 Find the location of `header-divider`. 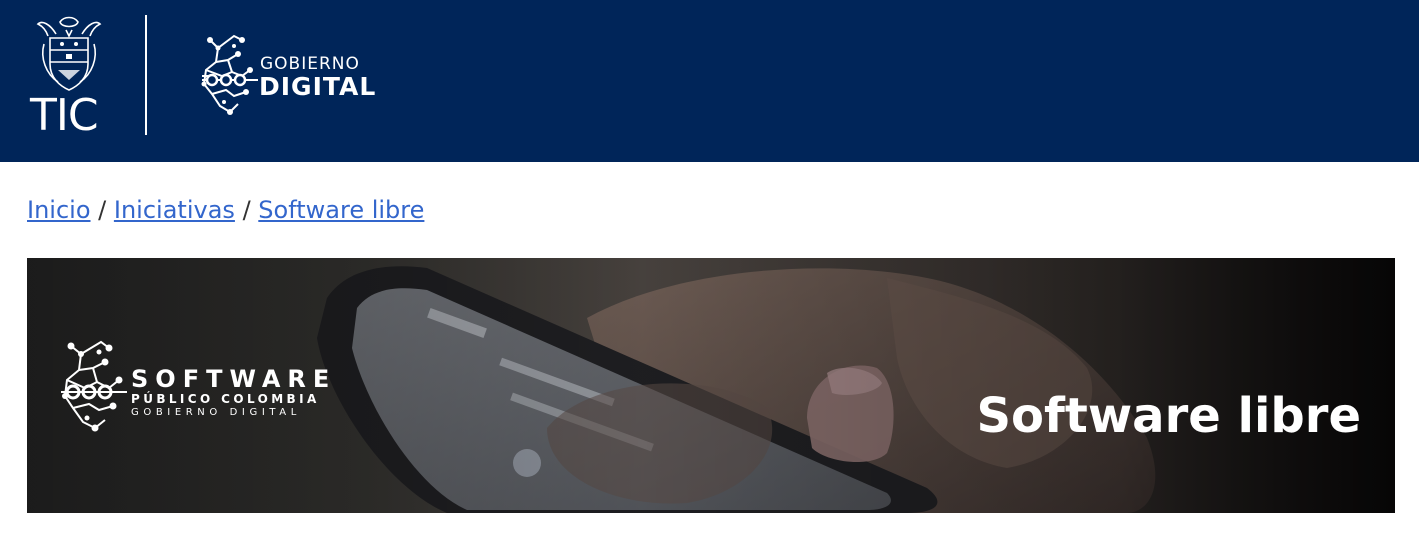

header-divider is located at coordinates (146, 75).